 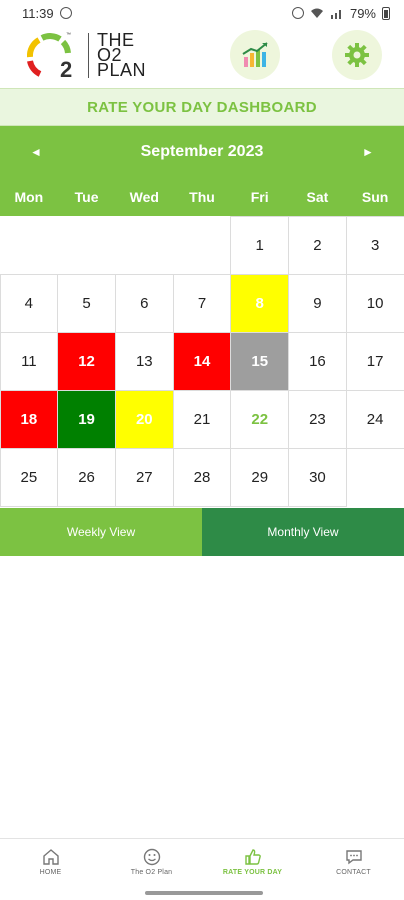 What do you see at coordinates (317, 197) in the screenshot?
I see `weekday-sat: Sat` at bounding box center [317, 197].